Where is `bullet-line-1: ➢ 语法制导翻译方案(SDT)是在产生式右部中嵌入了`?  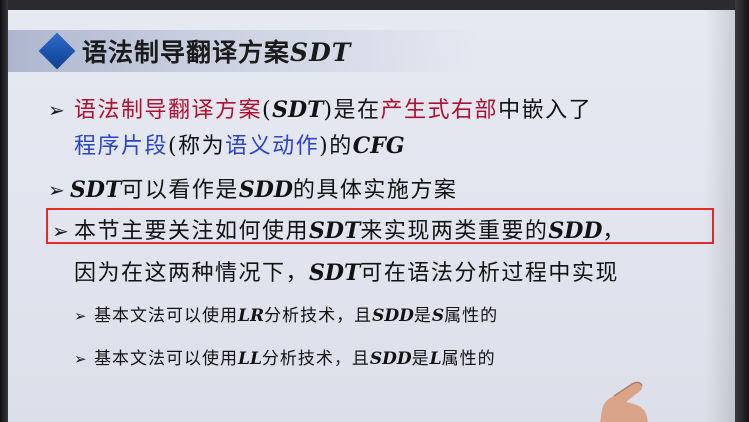 bullet-line-1: ➢ 语法制导翻译方案(SDT)是在产生式右部中嵌入了 is located at coordinates (320, 108).